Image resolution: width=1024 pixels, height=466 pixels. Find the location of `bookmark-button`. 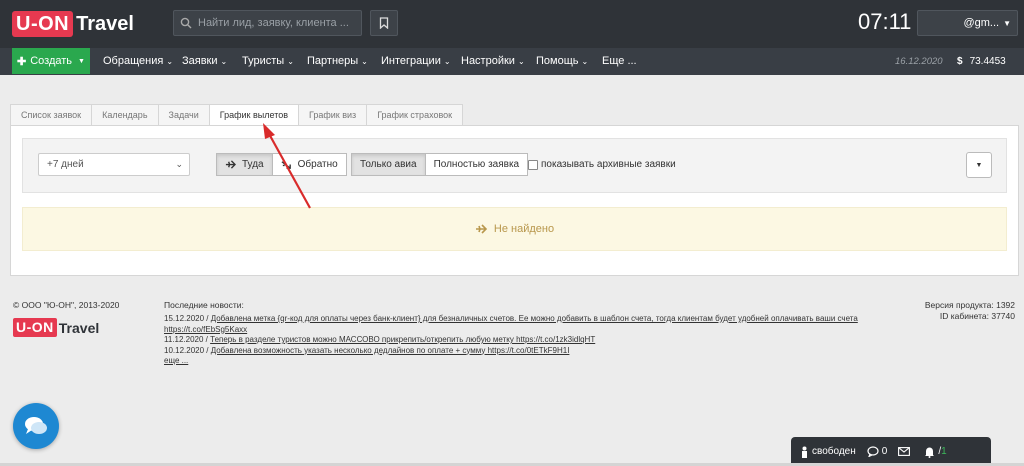

bookmark-button is located at coordinates (384, 23).